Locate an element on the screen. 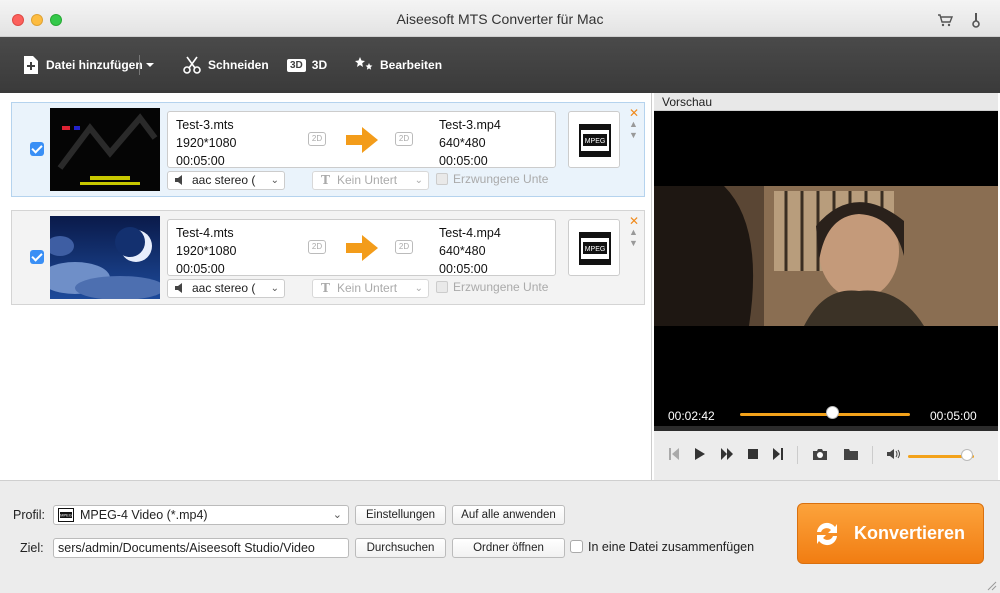 The width and height of the screenshot is (1000, 593). camera-icon is located at coordinates (820, 455).